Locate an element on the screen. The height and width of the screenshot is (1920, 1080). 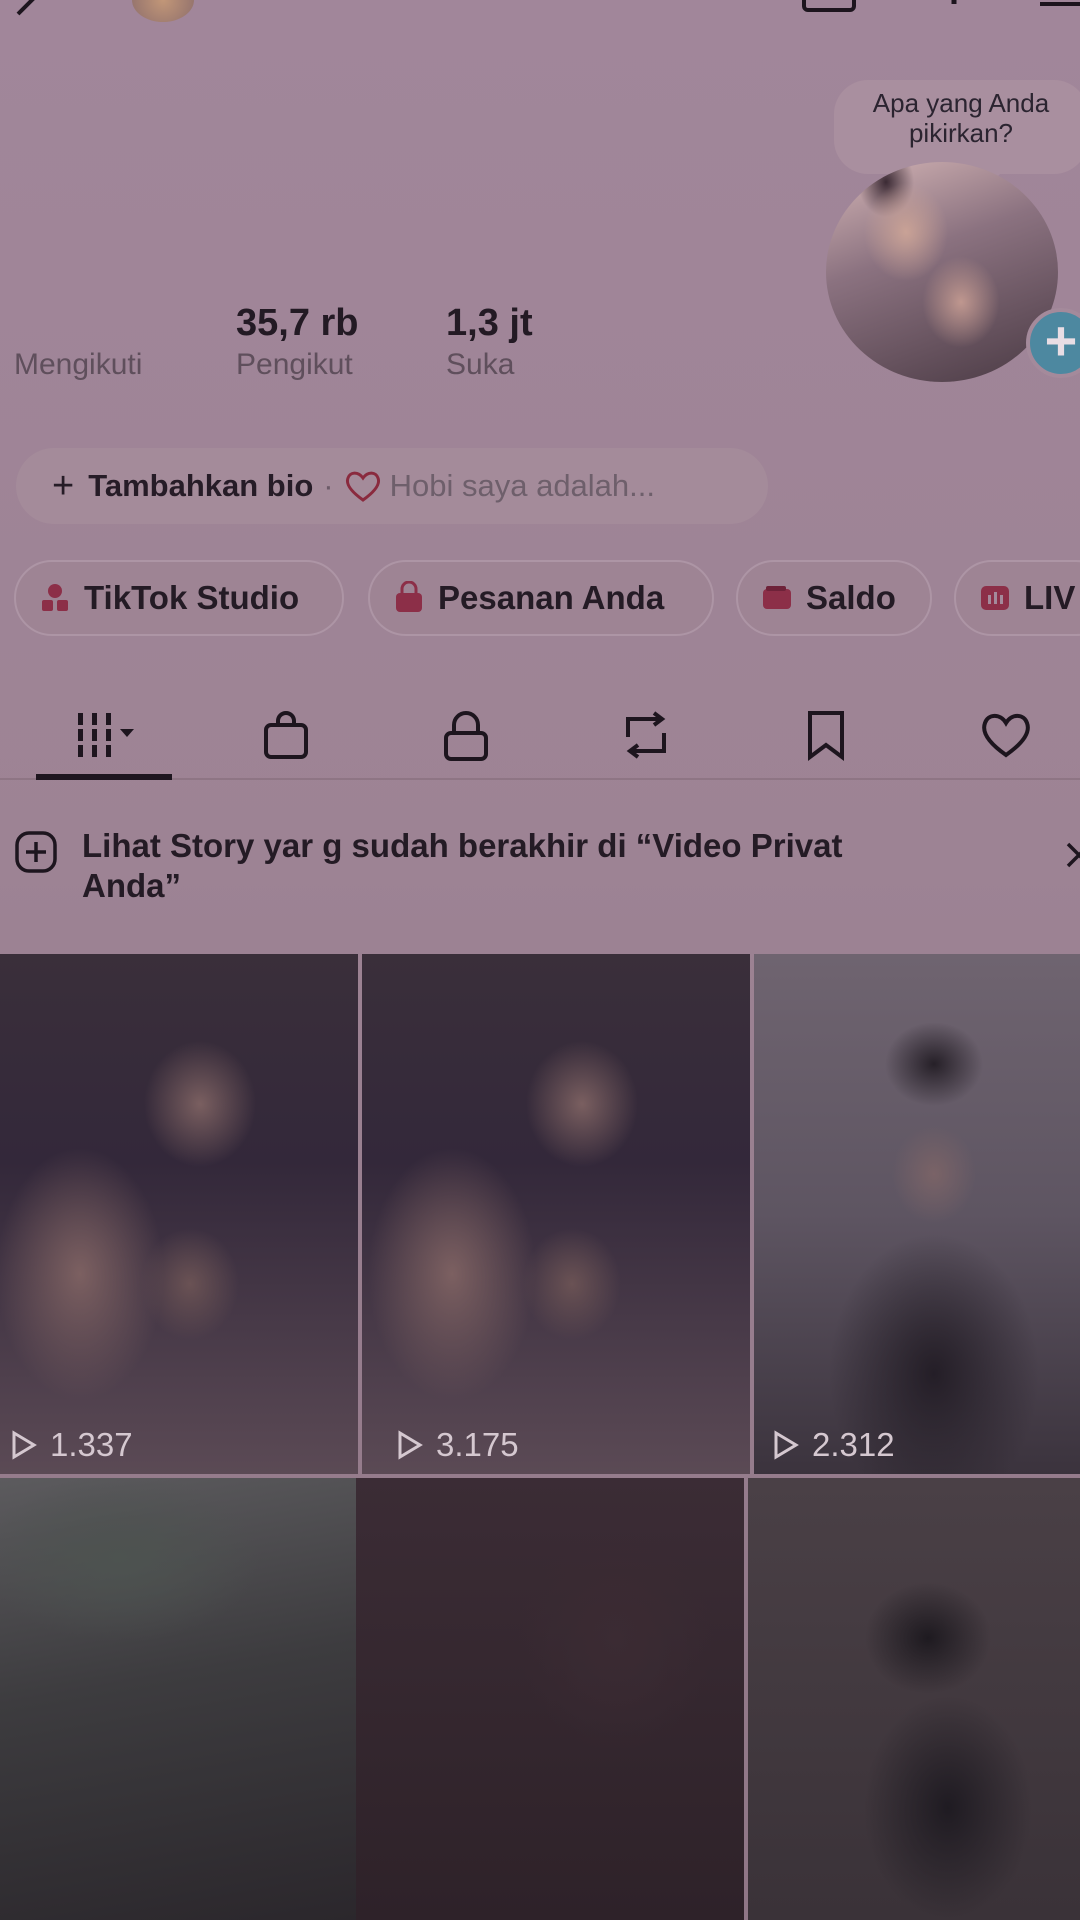
tiktok-studio-button: TikTok Studio is located at coordinates (179, 598).